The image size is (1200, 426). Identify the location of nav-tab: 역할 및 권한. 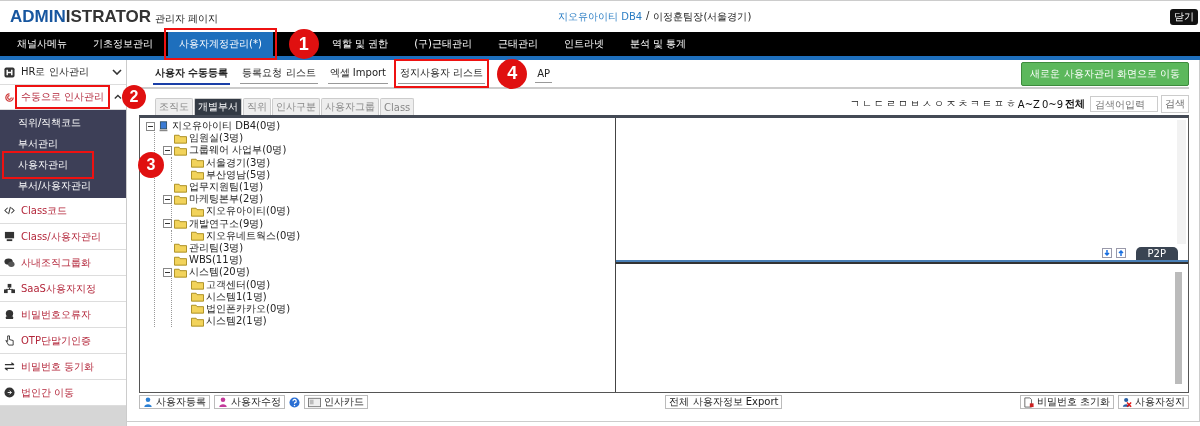
(360, 44).